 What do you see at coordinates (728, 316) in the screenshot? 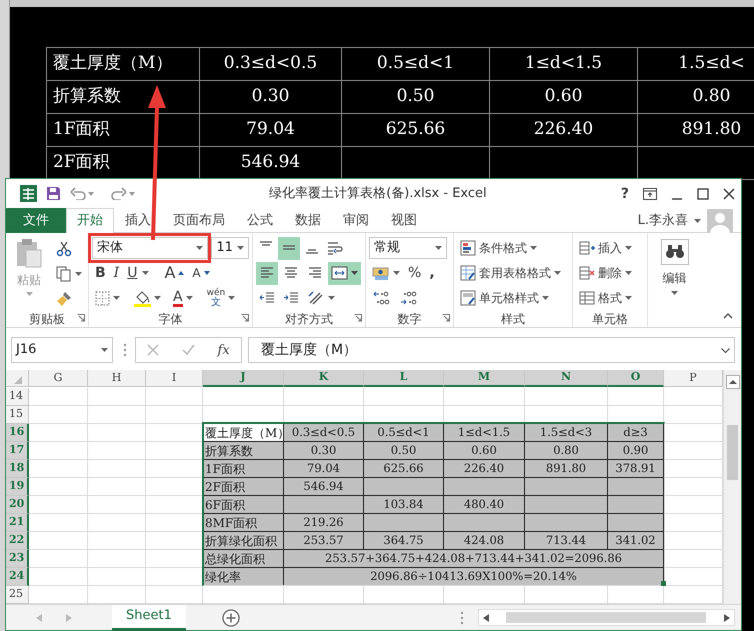
I see `collapse-ribbon-icon` at bounding box center [728, 316].